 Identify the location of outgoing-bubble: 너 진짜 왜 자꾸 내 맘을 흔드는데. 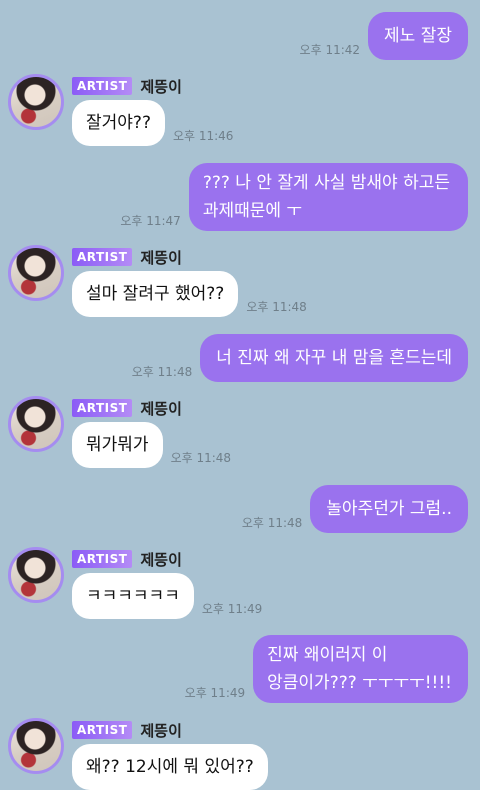
(334, 358).